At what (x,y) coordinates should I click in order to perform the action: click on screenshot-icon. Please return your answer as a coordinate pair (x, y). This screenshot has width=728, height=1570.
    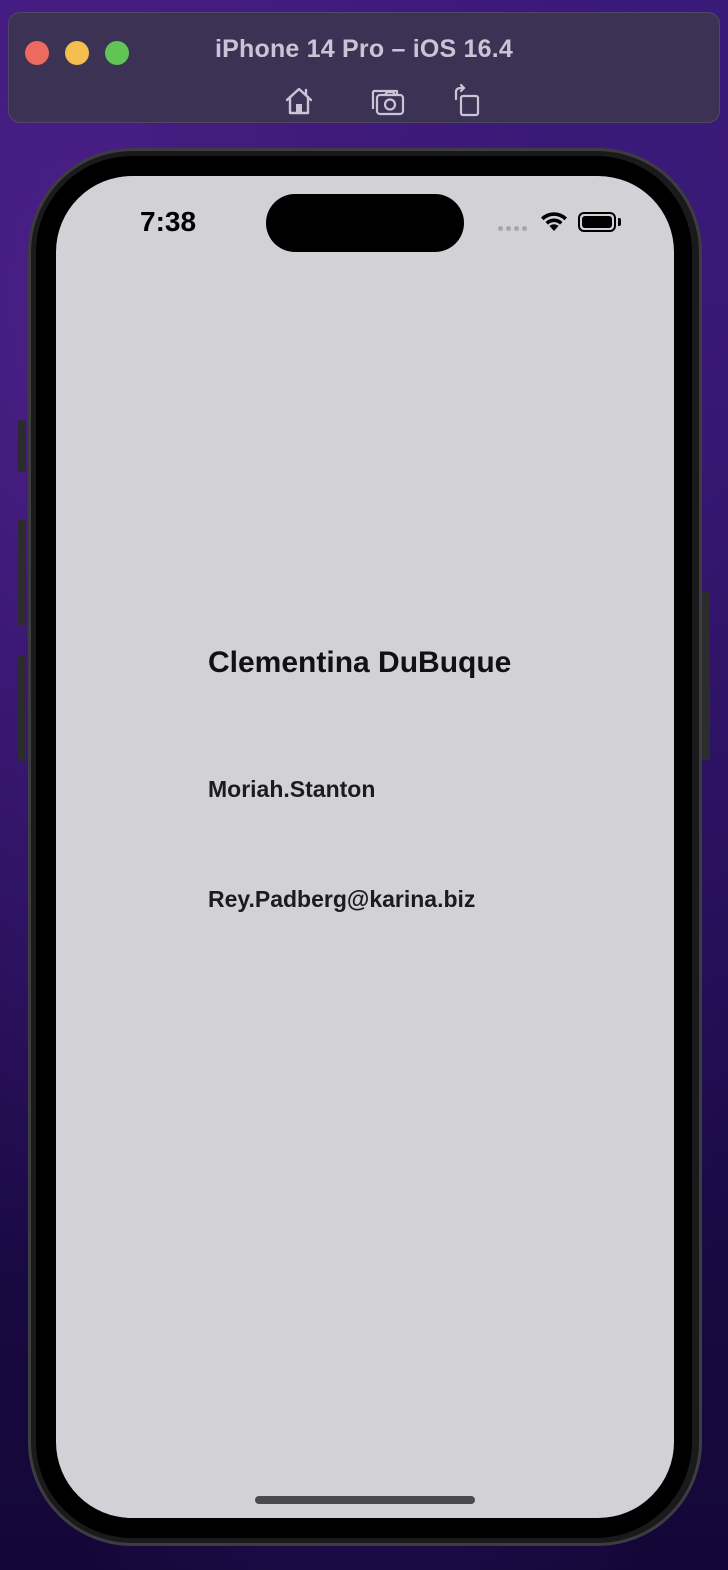
    Looking at the image, I should click on (387, 101).